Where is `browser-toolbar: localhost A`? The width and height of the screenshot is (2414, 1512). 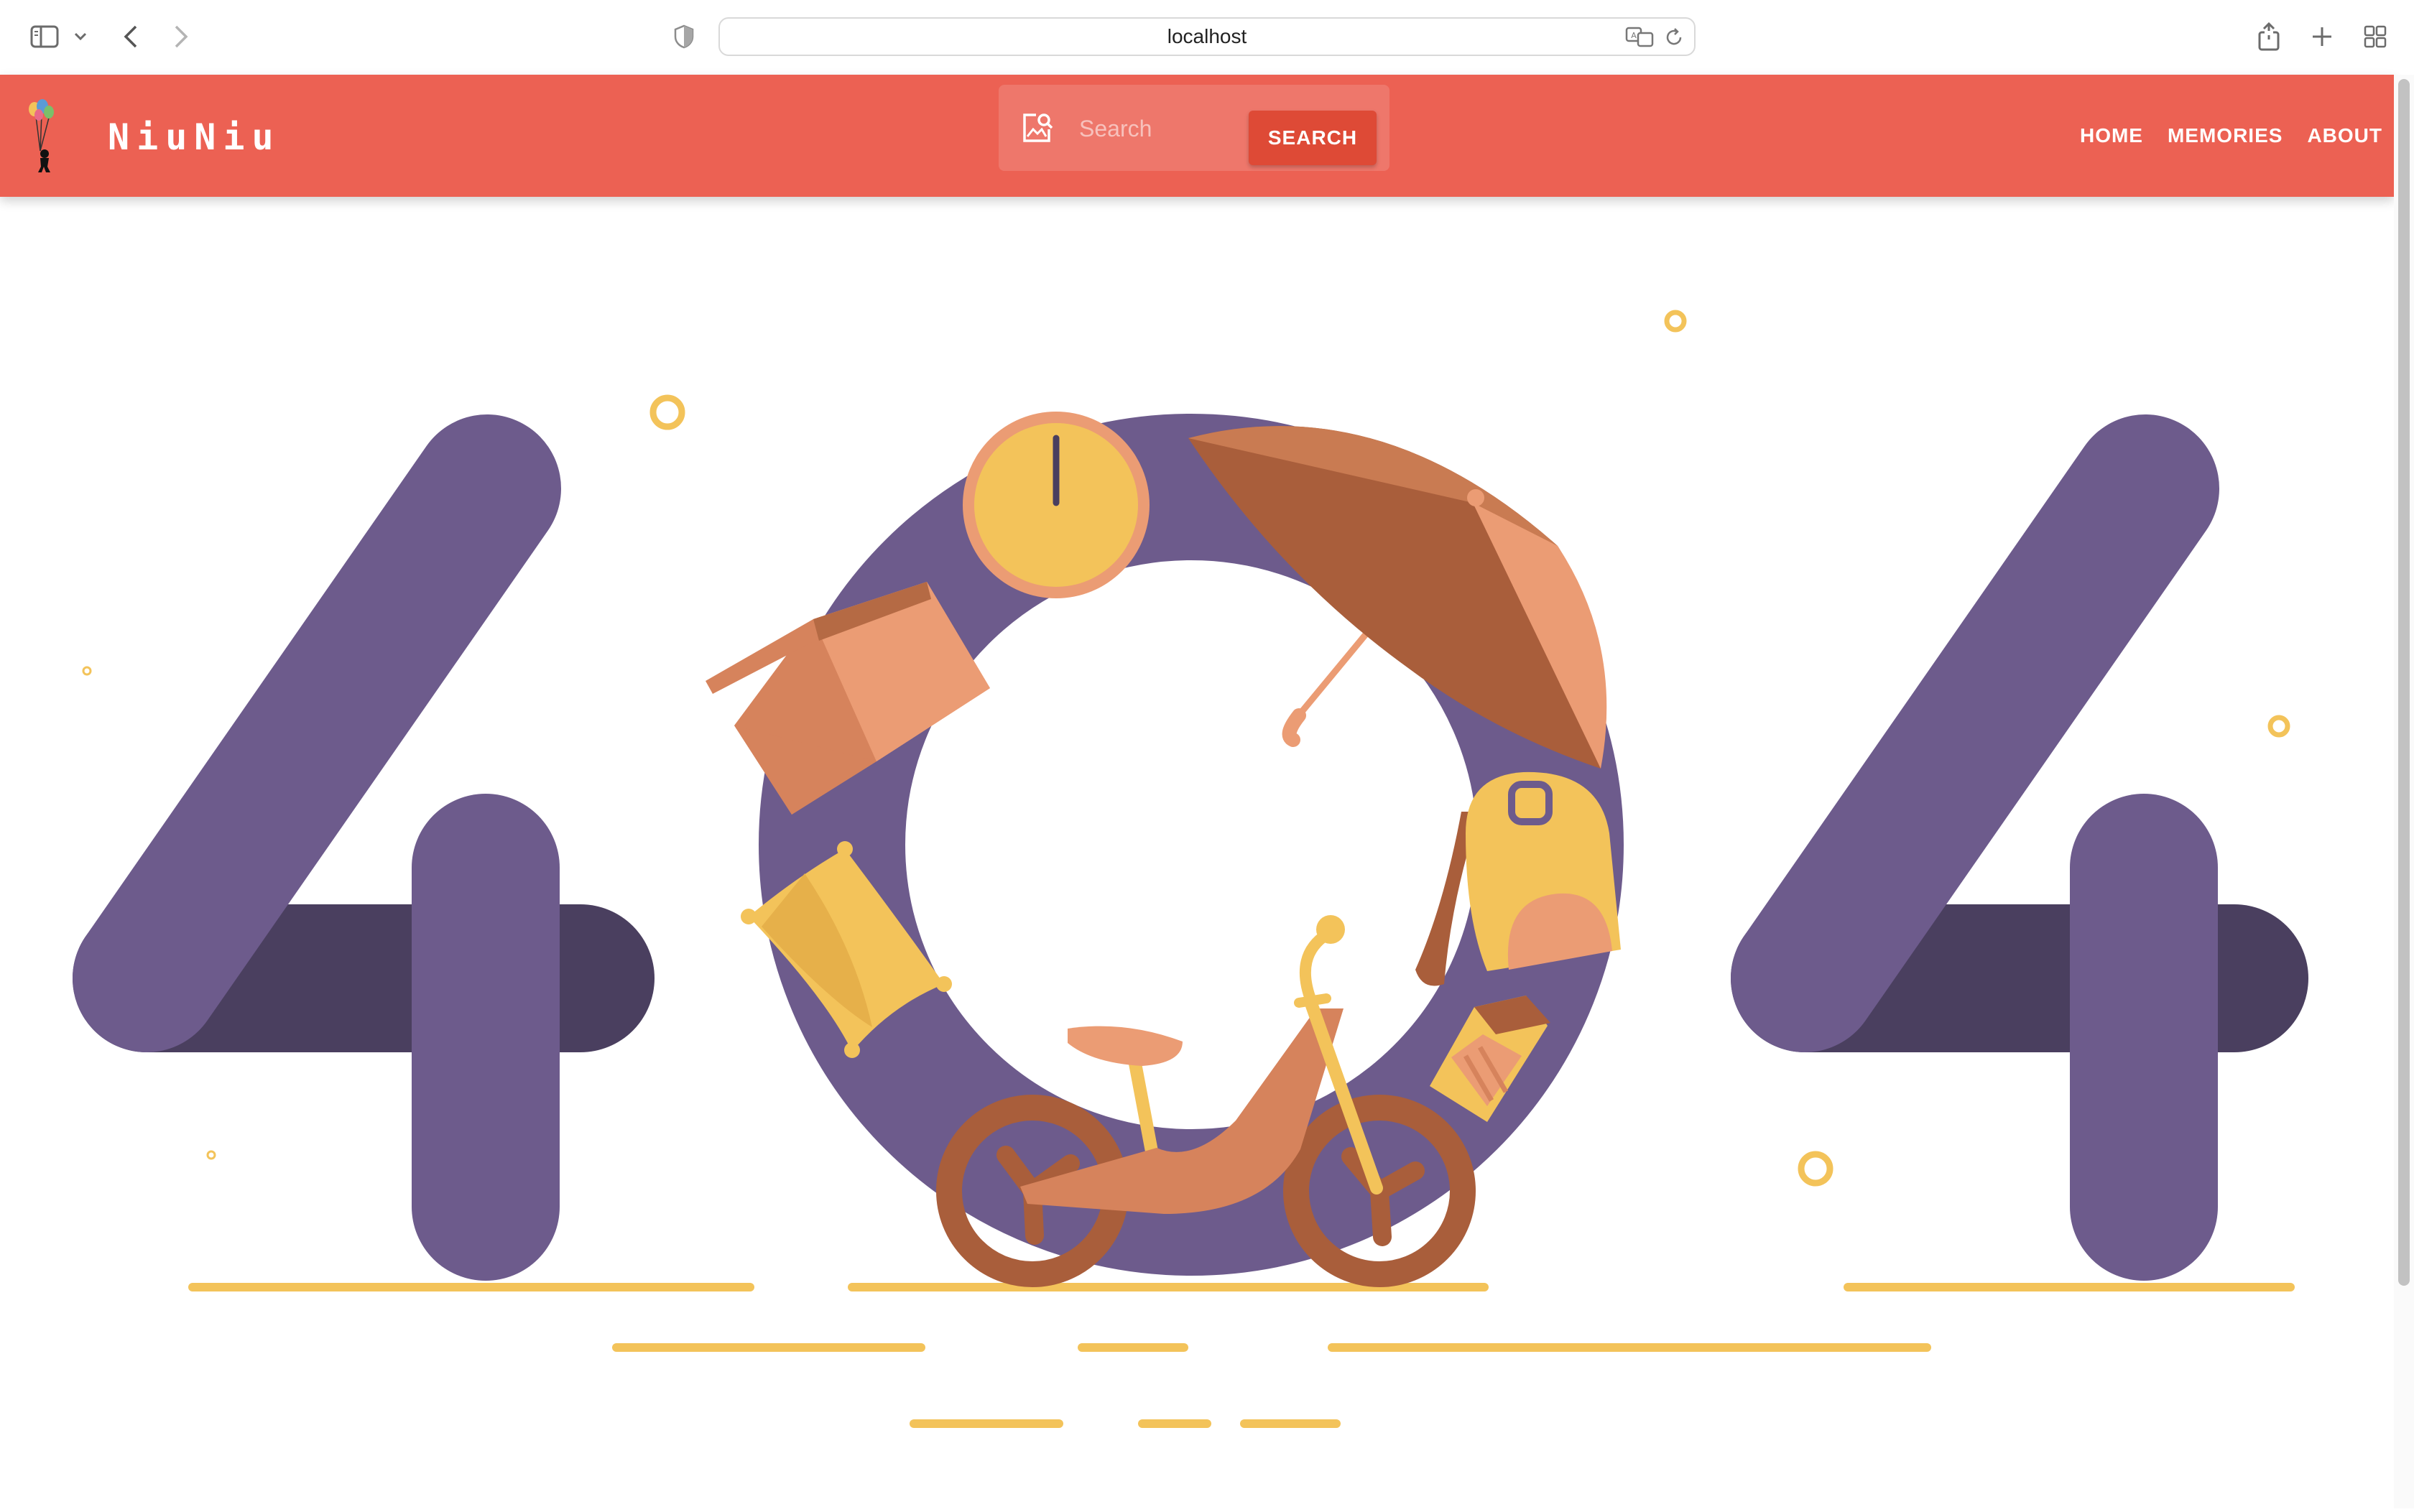
browser-toolbar: localhost A is located at coordinates (1207, 37).